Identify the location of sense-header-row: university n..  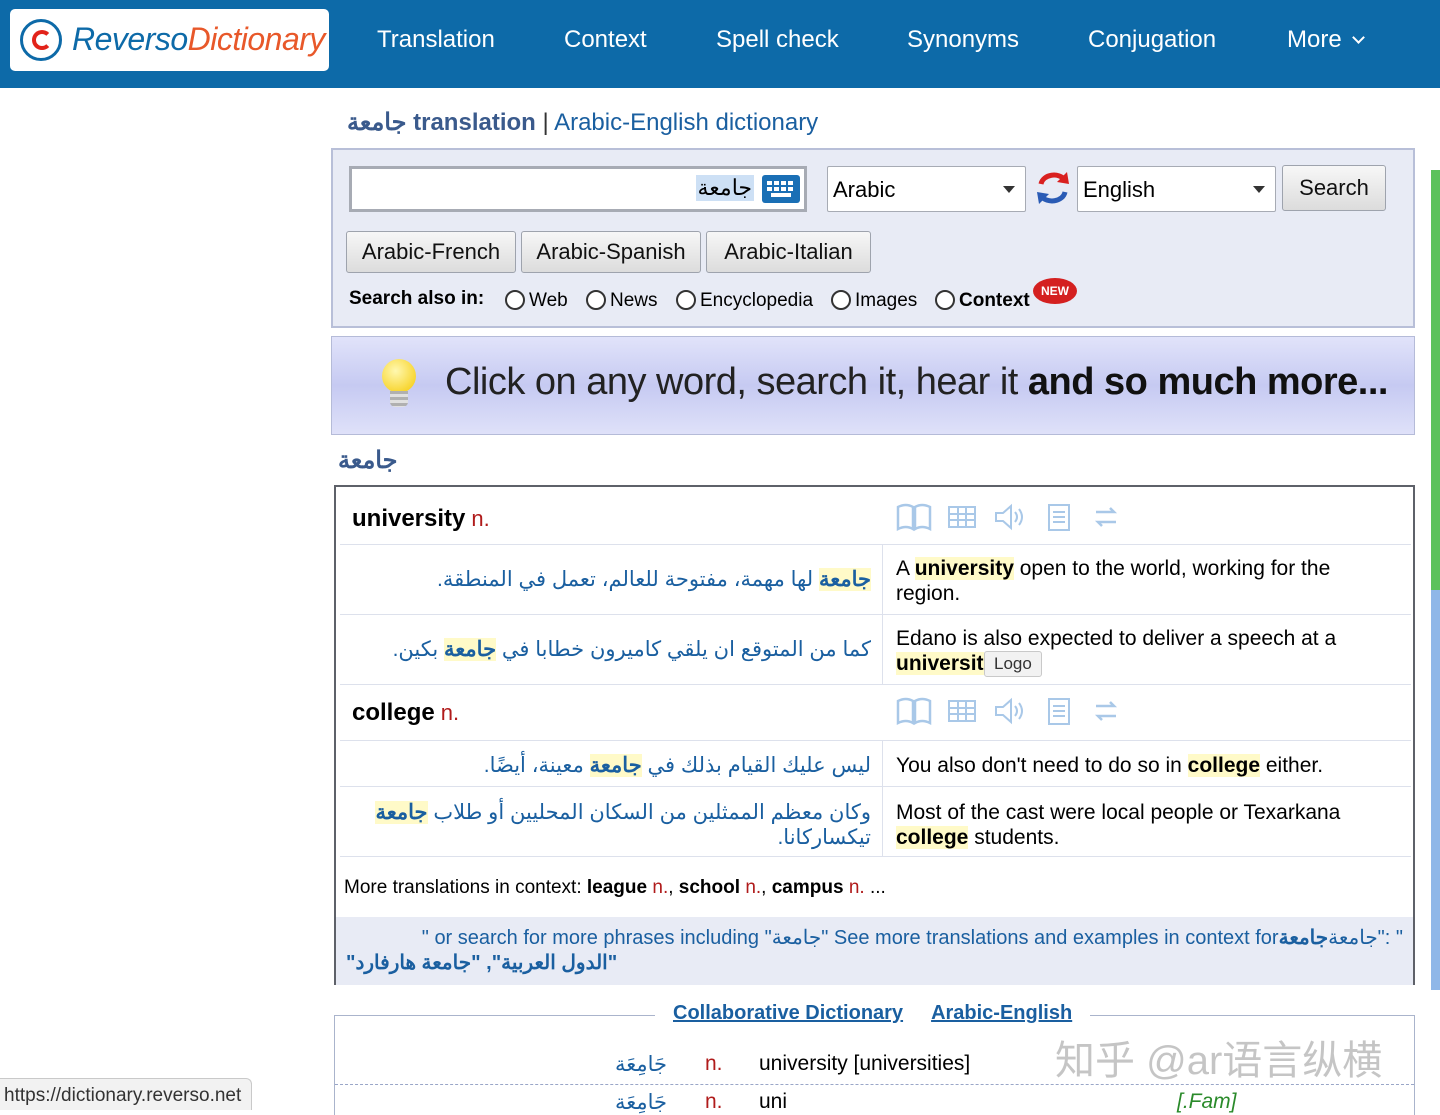
(875, 518).